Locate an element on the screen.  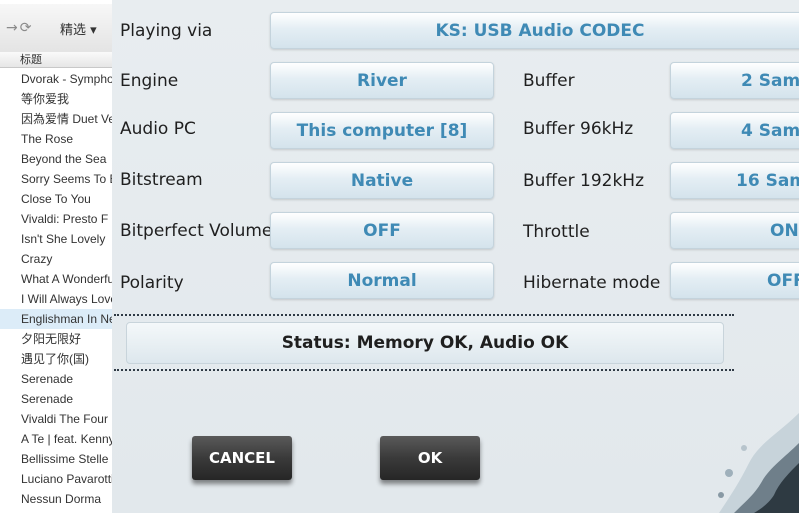
track-row: Vivaldi The Four is located at coordinates (56, 419).